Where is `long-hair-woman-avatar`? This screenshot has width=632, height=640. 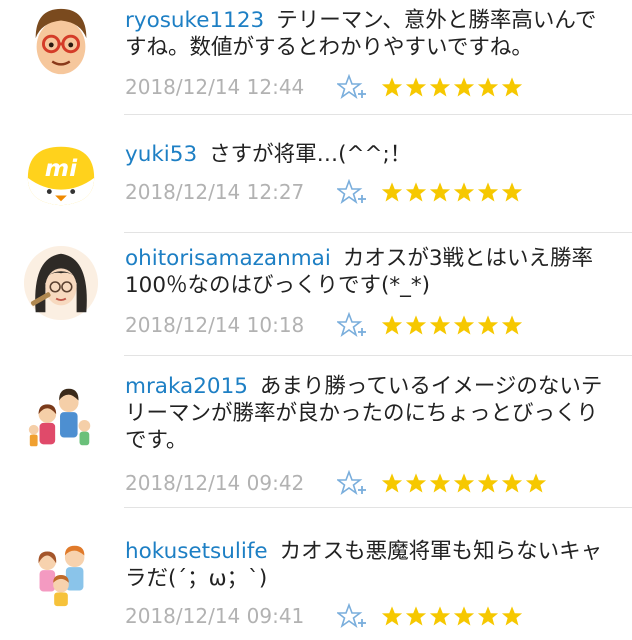 long-hair-woman-avatar is located at coordinates (61, 283).